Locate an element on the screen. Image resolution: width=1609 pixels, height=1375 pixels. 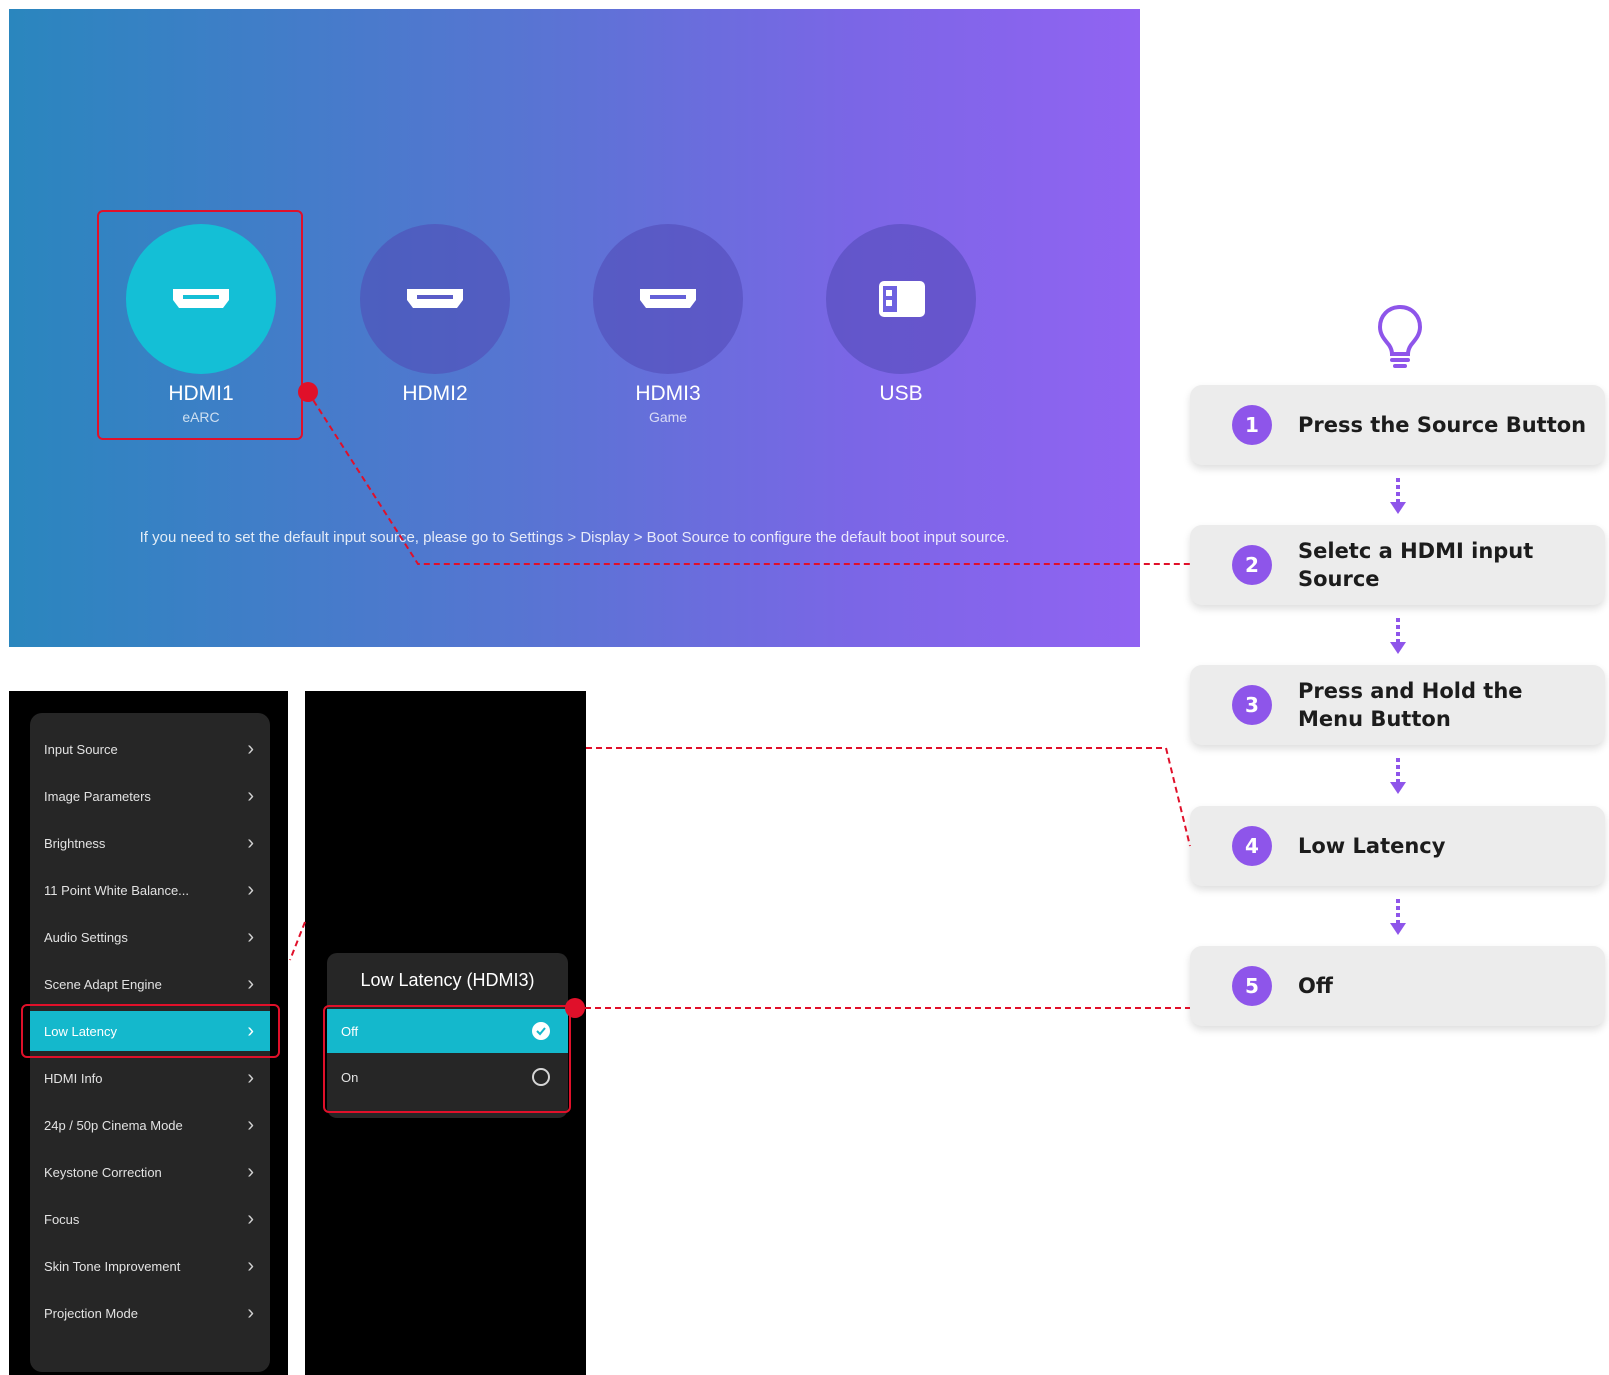
hdmi2-circle is located at coordinates (435, 299).